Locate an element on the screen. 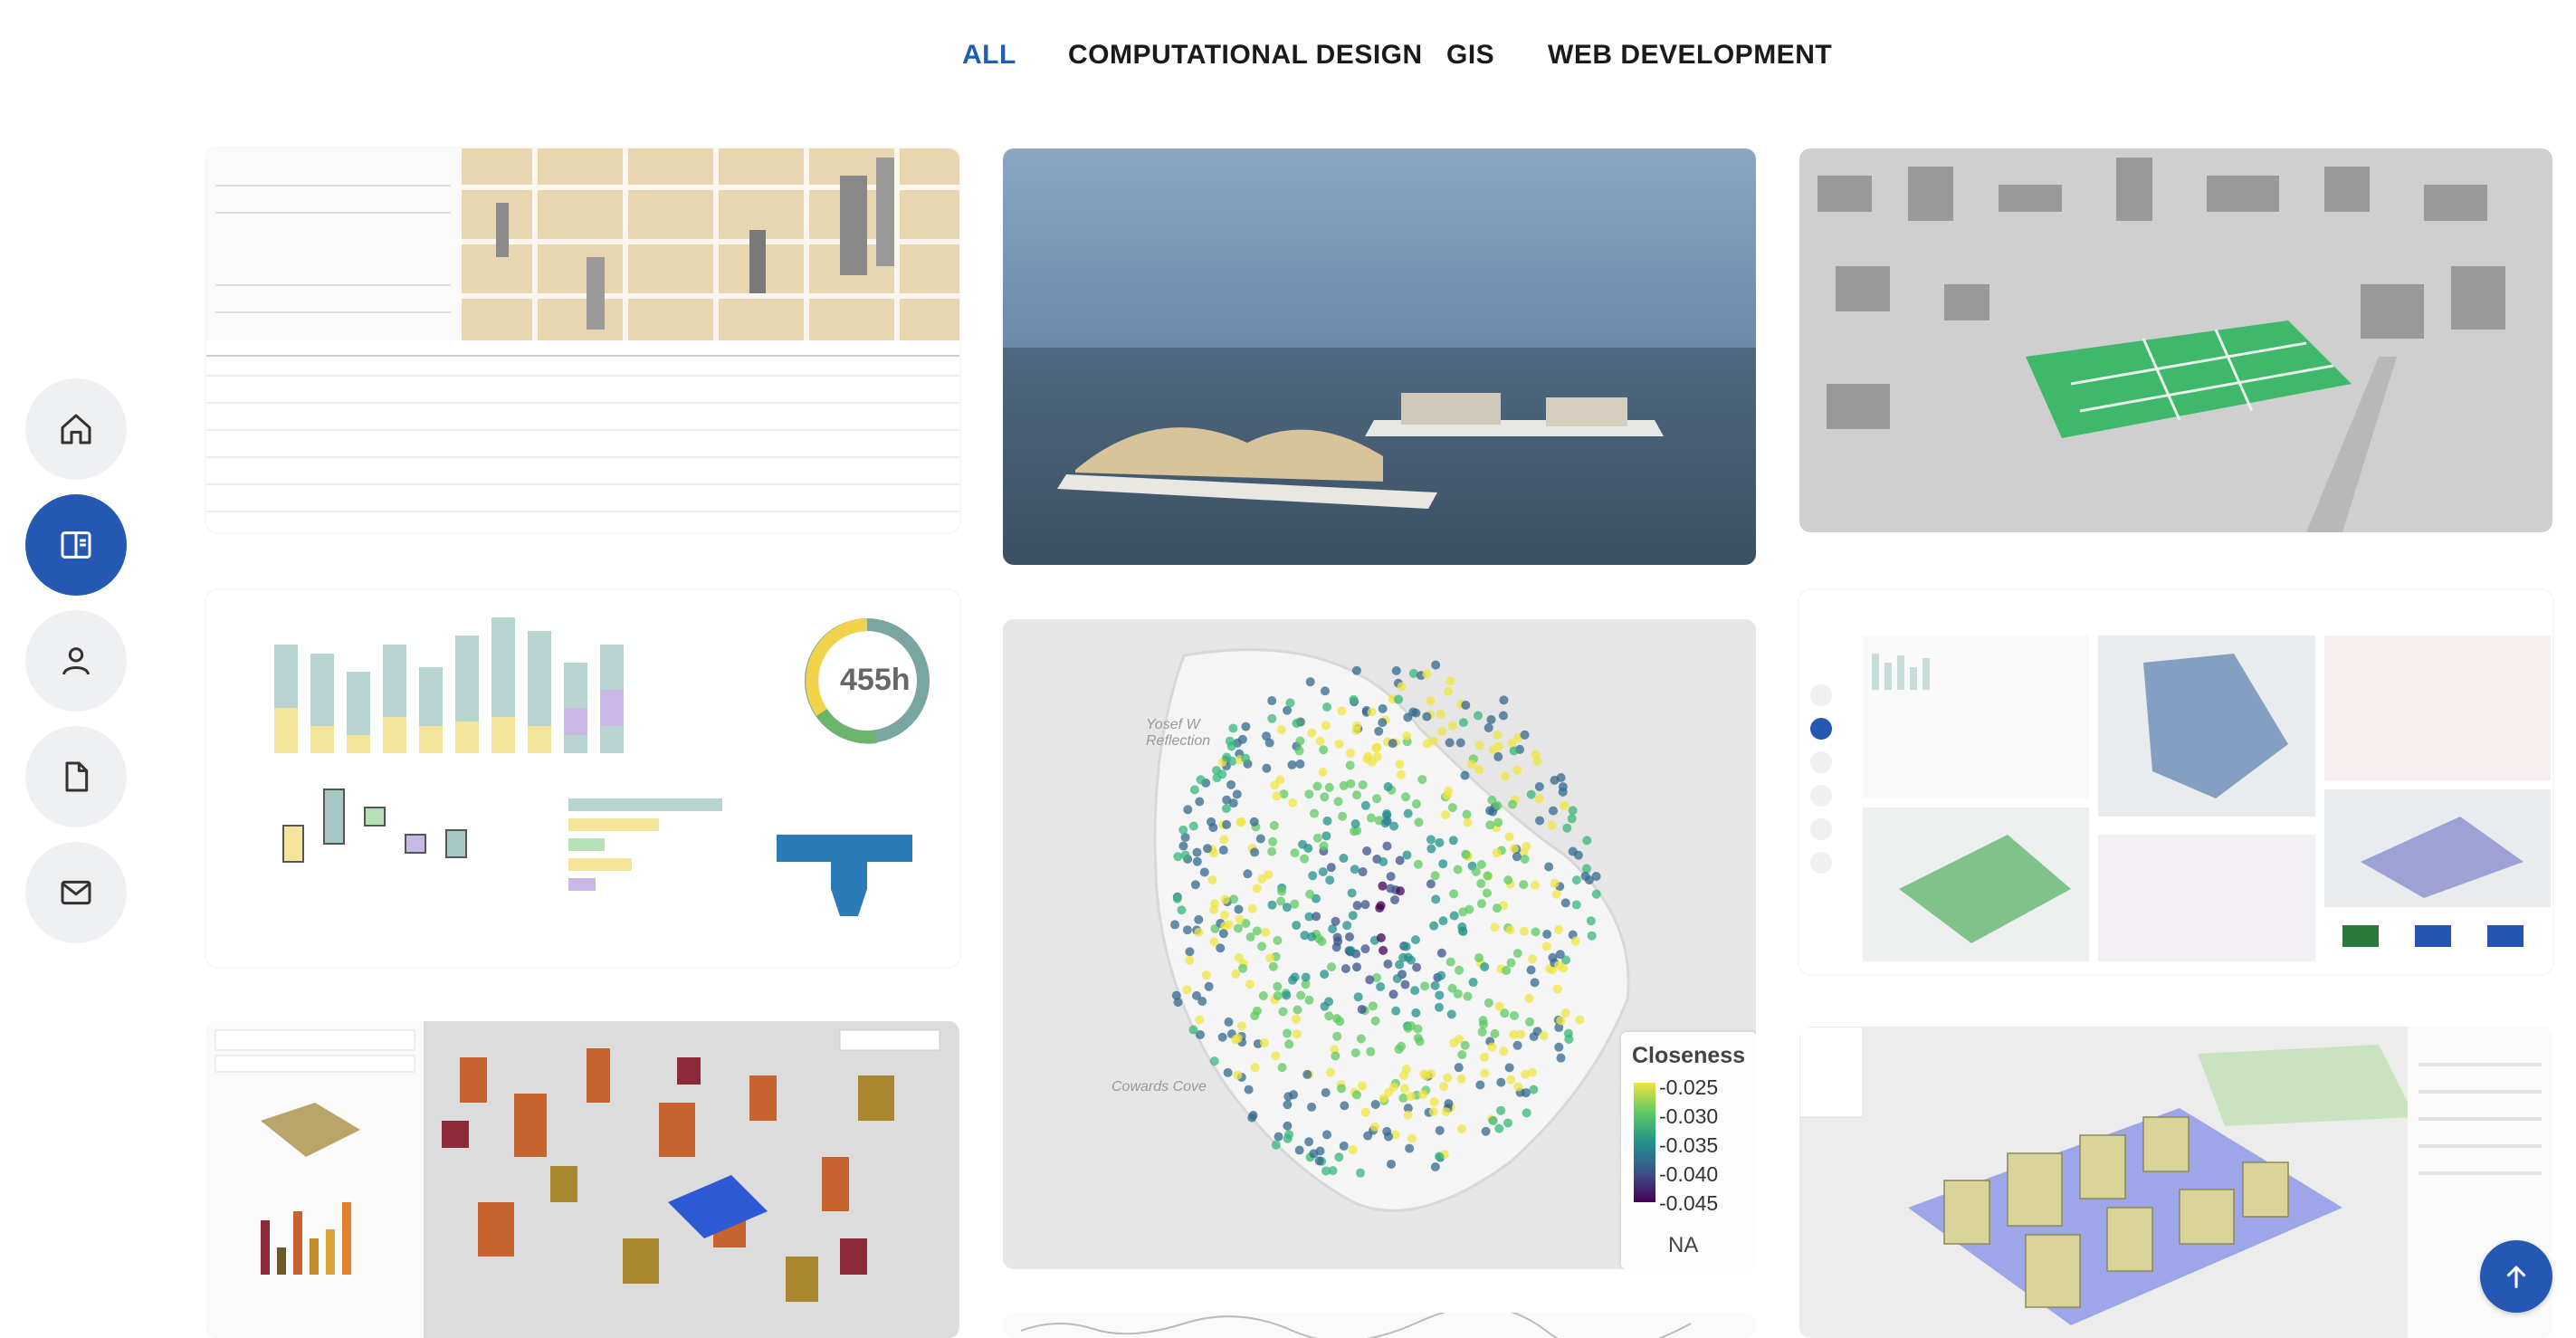 The width and height of the screenshot is (2576, 1338). legend-title: Closeness is located at coordinates (1689, 1055).